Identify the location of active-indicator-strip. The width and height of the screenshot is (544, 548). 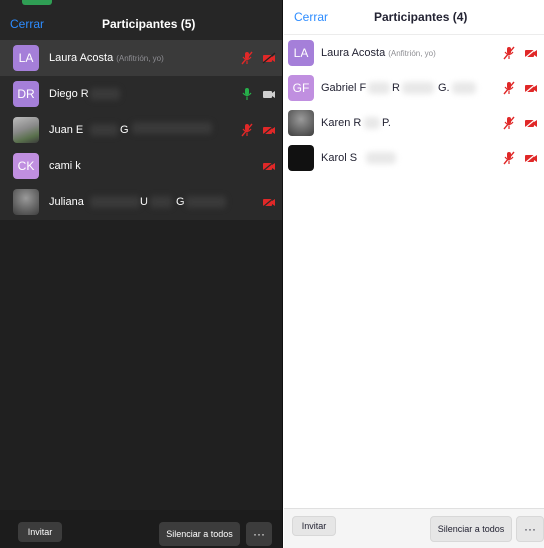
(37, 2).